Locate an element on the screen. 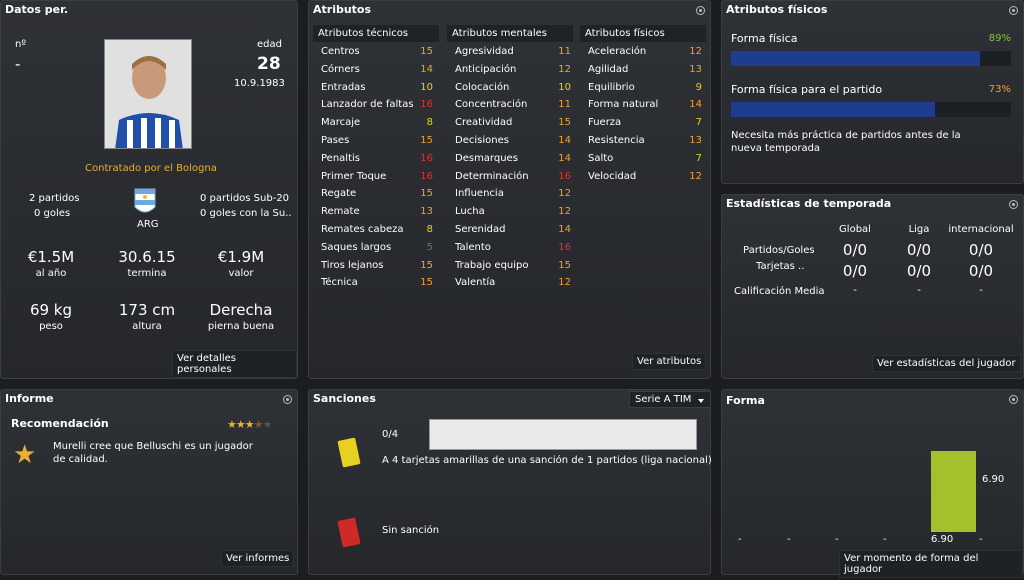  birth-date: 10.9.1983 is located at coordinates (259, 83).